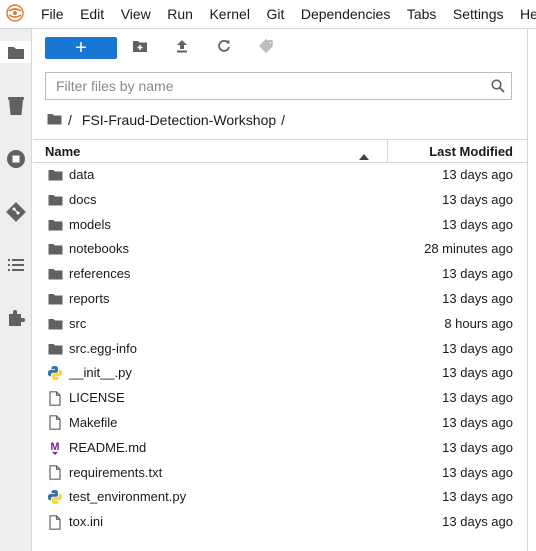  What do you see at coordinates (62, 151) in the screenshot?
I see `name-column-header: Name` at bounding box center [62, 151].